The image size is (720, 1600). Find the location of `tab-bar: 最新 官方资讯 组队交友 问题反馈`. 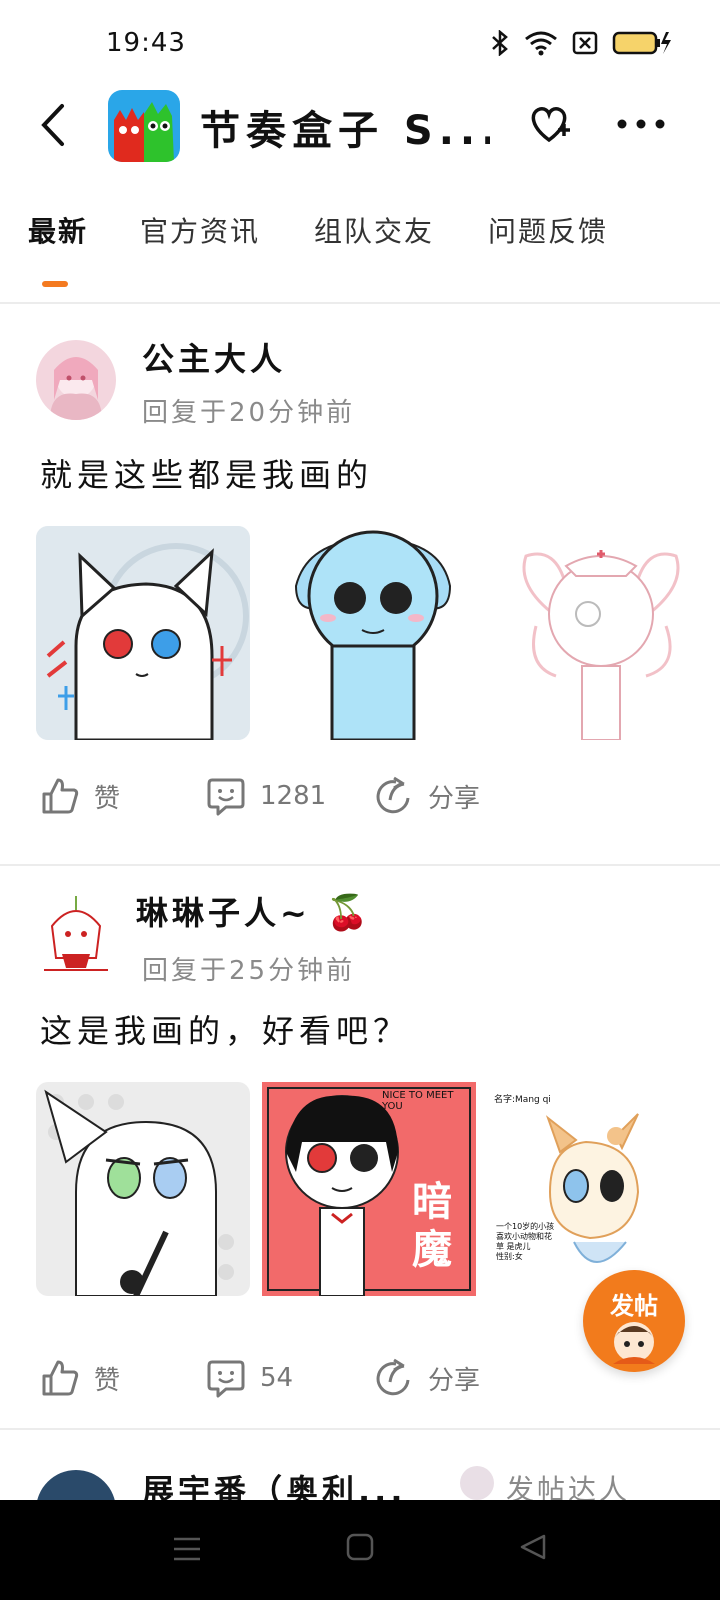

tab-bar: 最新 官方资讯 组队交友 问题反馈 is located at coordinates (360, 250).